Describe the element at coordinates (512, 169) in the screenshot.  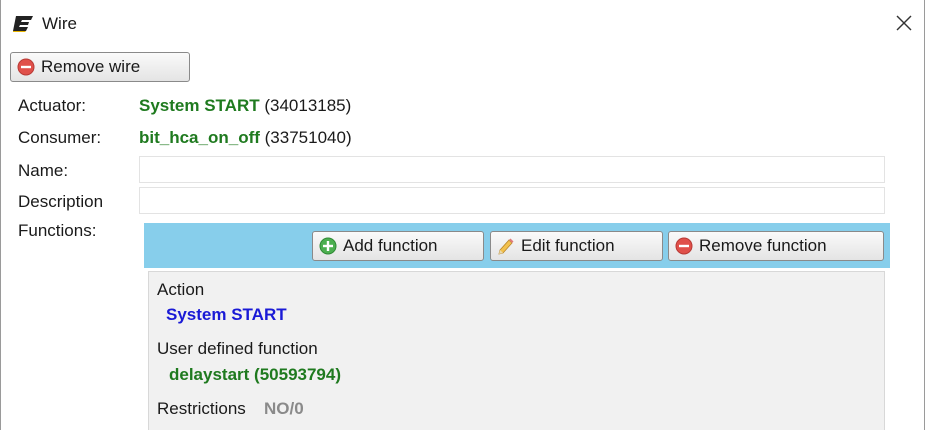
I see `name-input` at that location.